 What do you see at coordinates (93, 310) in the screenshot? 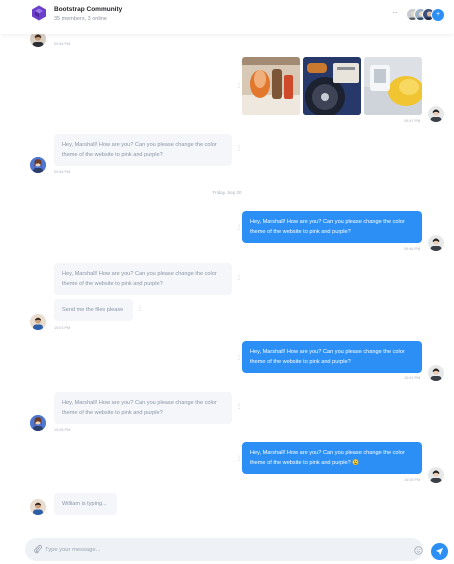
I see `message-bubble: Send me the files please` at bounding box center [93, 310].